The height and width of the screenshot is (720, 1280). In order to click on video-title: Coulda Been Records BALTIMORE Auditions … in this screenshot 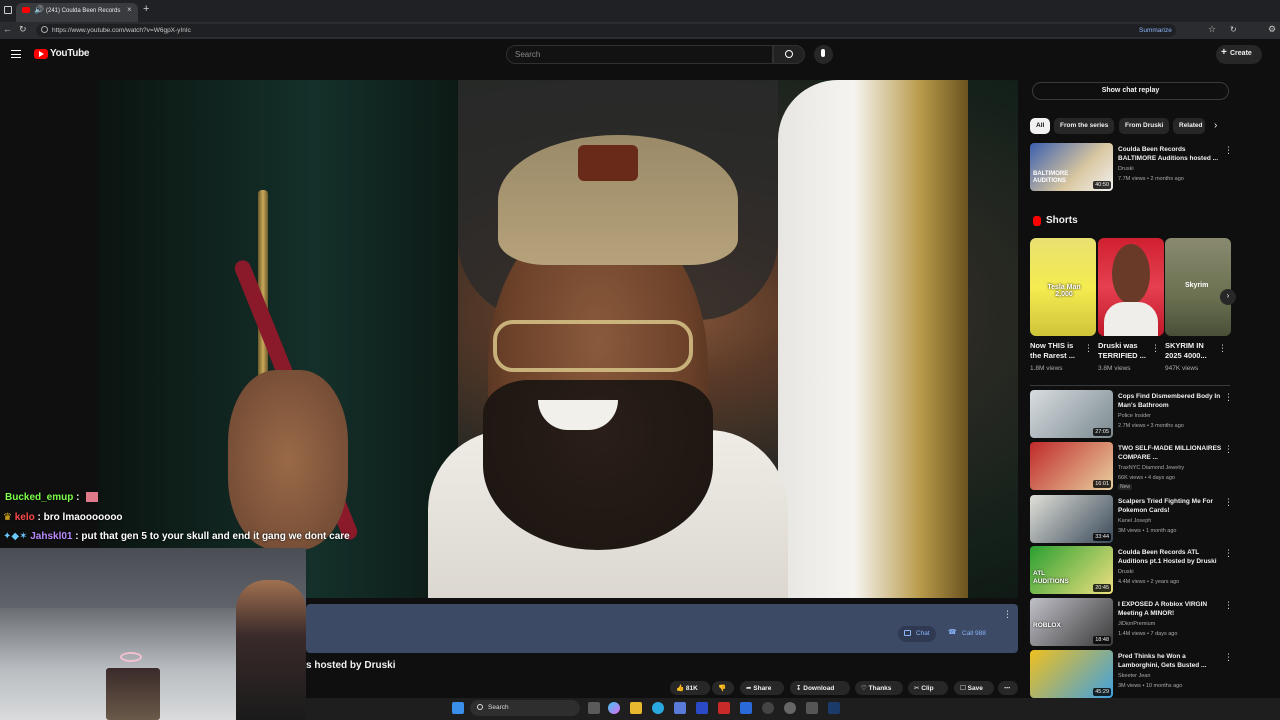, I will do `click(1170, 154)`.